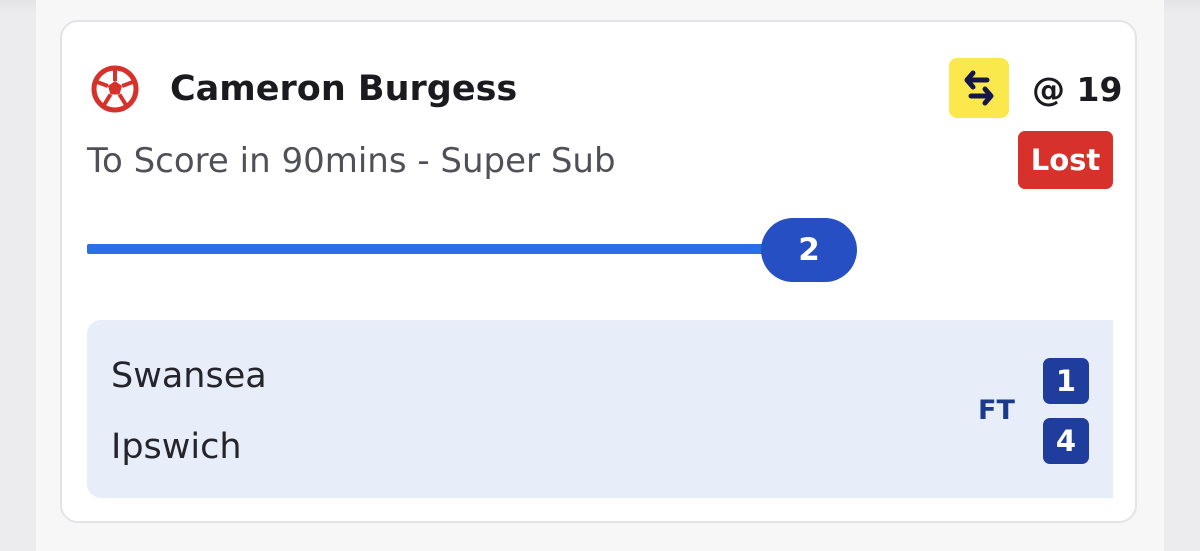  I want to click on football-icon, so click(115, 89).